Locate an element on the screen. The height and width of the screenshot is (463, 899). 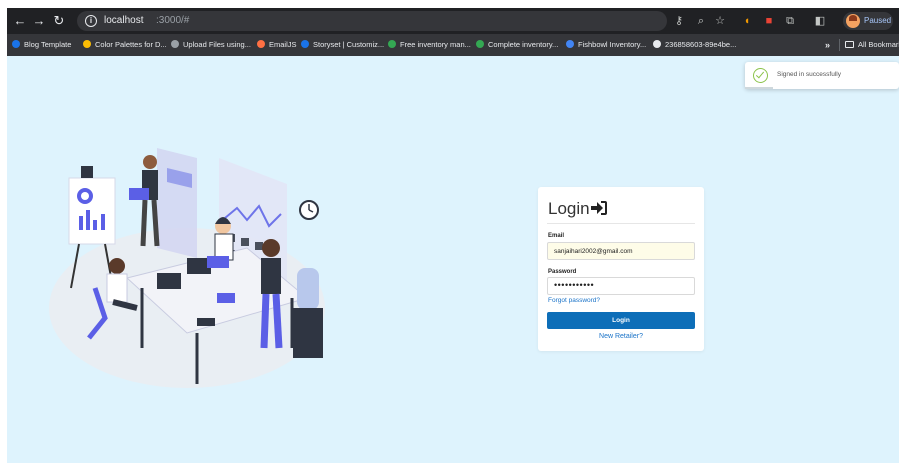
bookmarks-divider is located at coordinates (839, 45).